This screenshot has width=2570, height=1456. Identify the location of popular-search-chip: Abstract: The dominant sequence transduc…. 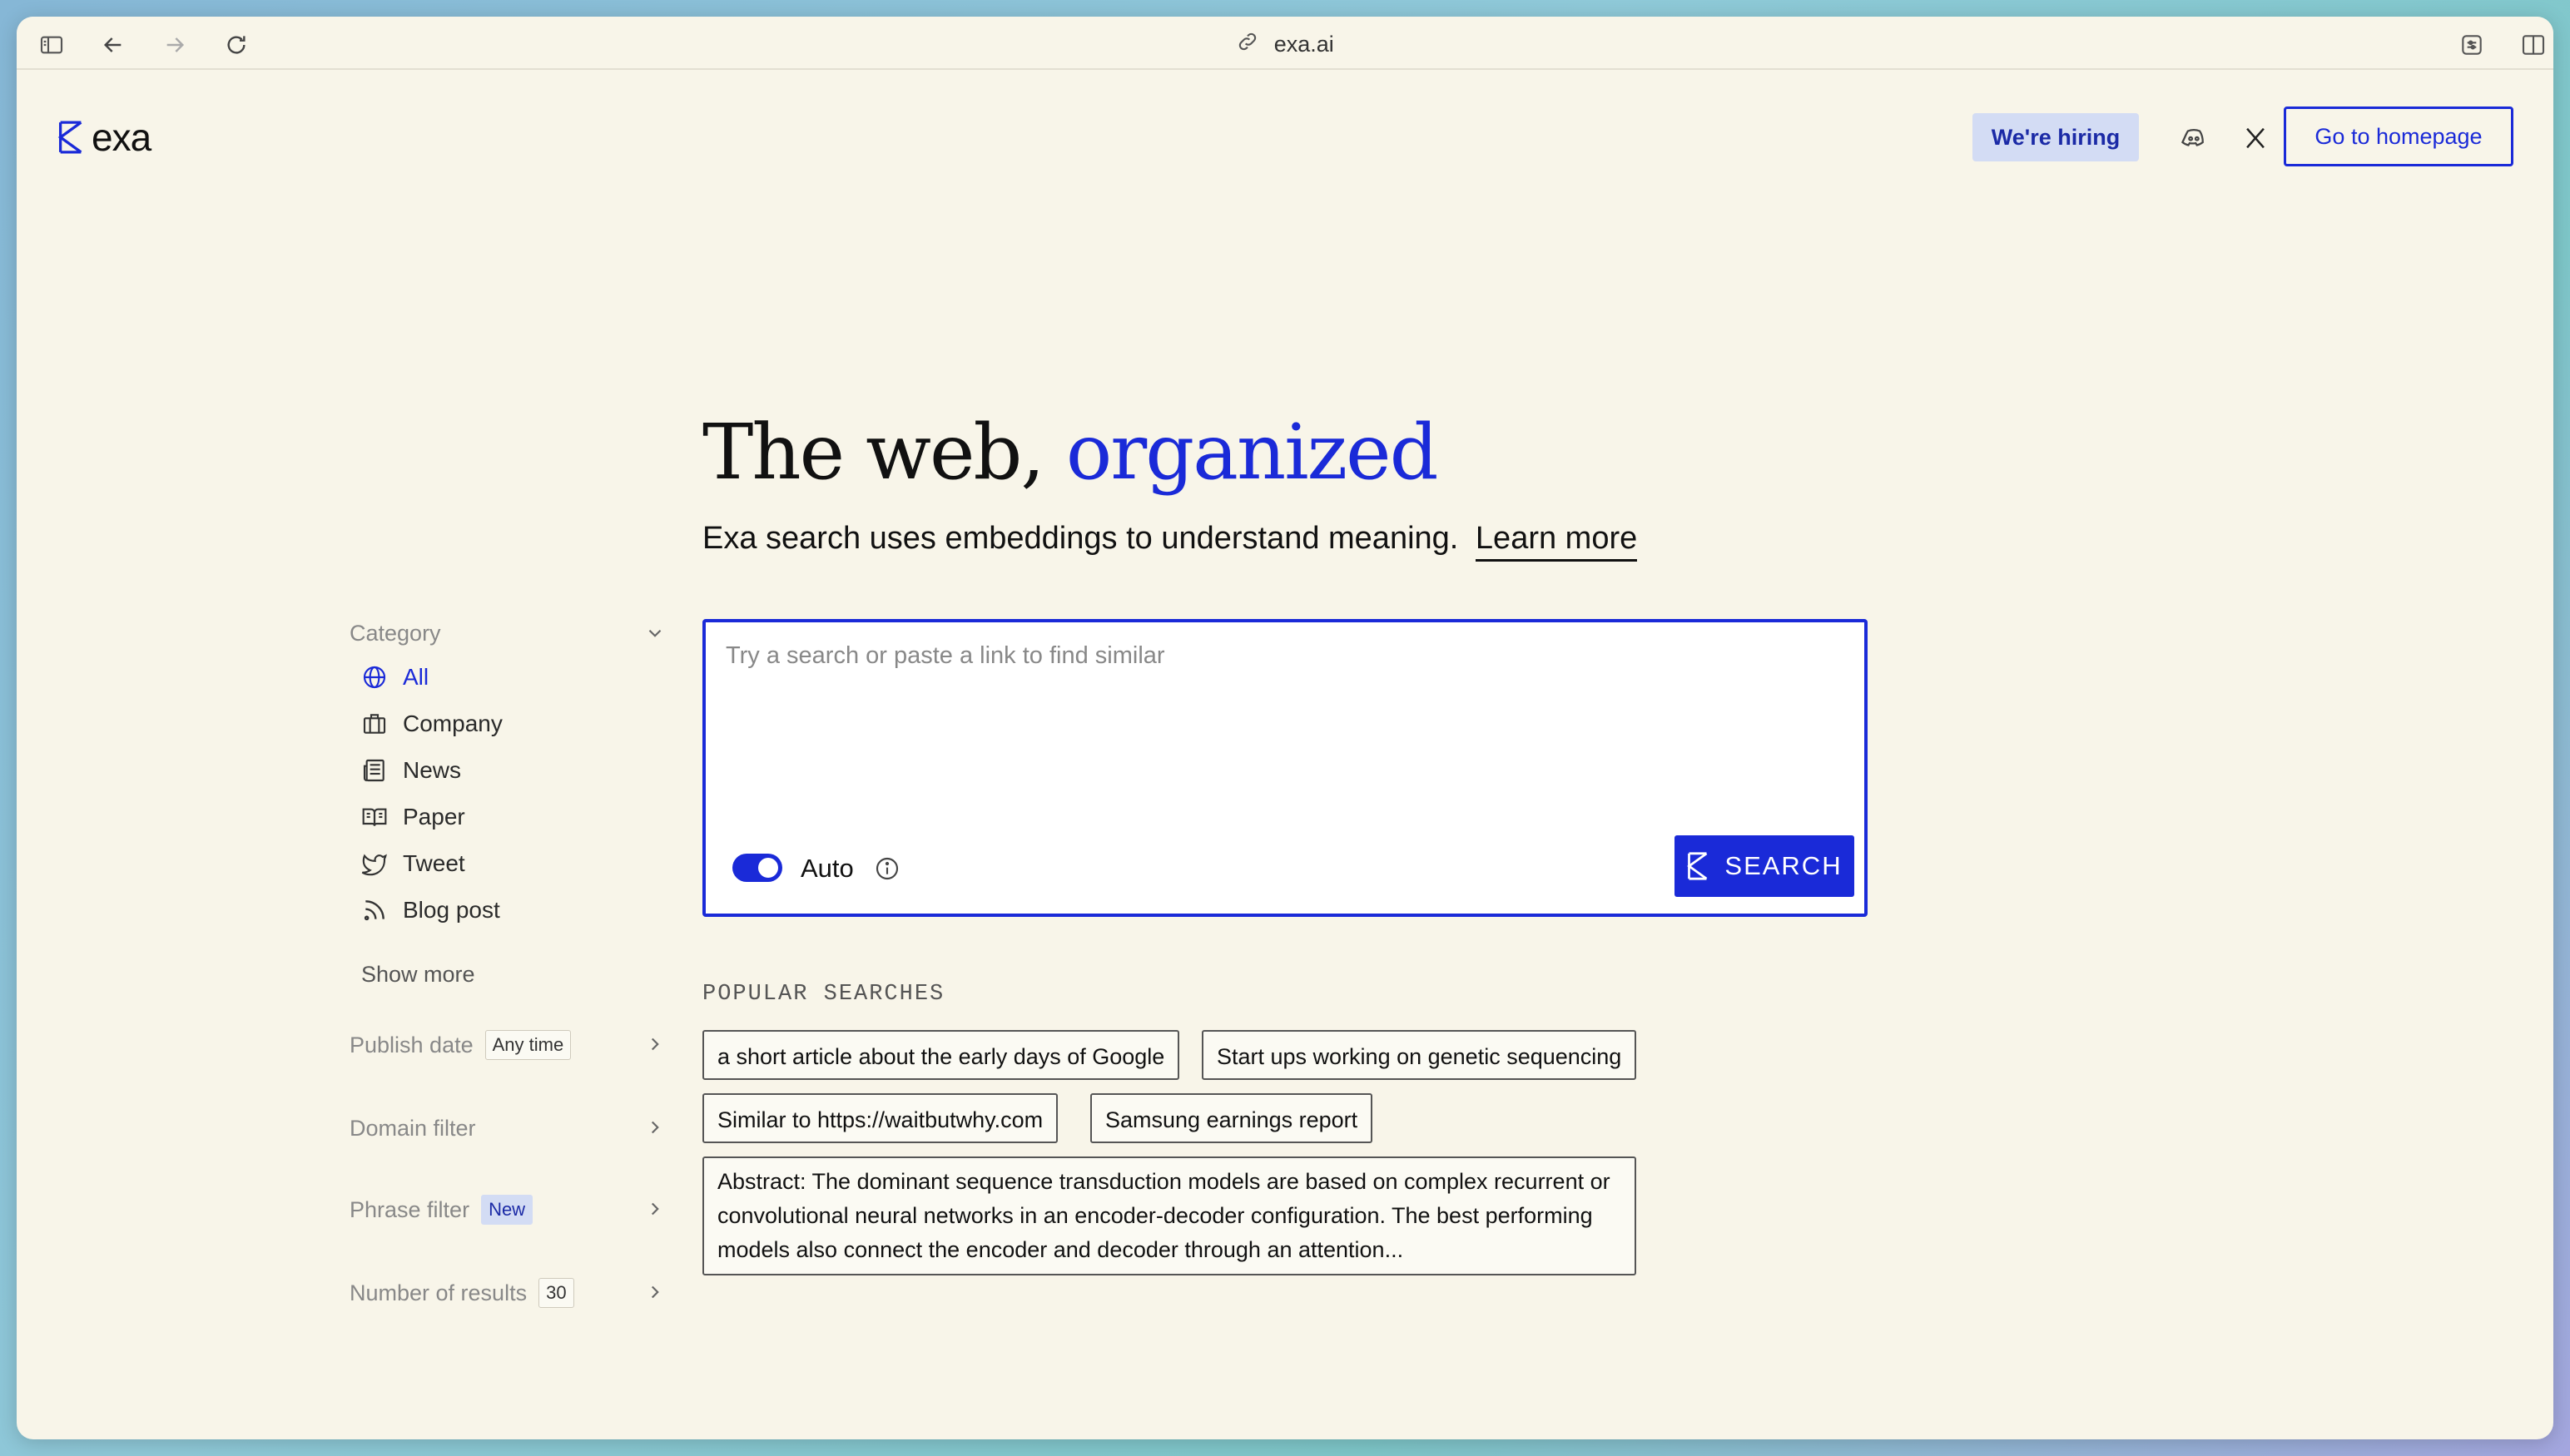
(1169, 1215).